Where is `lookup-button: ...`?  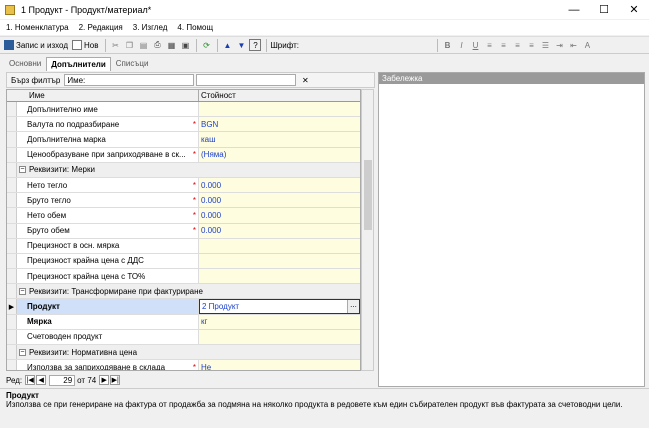 lookup-button: ... is located at coordinates (353, 306).